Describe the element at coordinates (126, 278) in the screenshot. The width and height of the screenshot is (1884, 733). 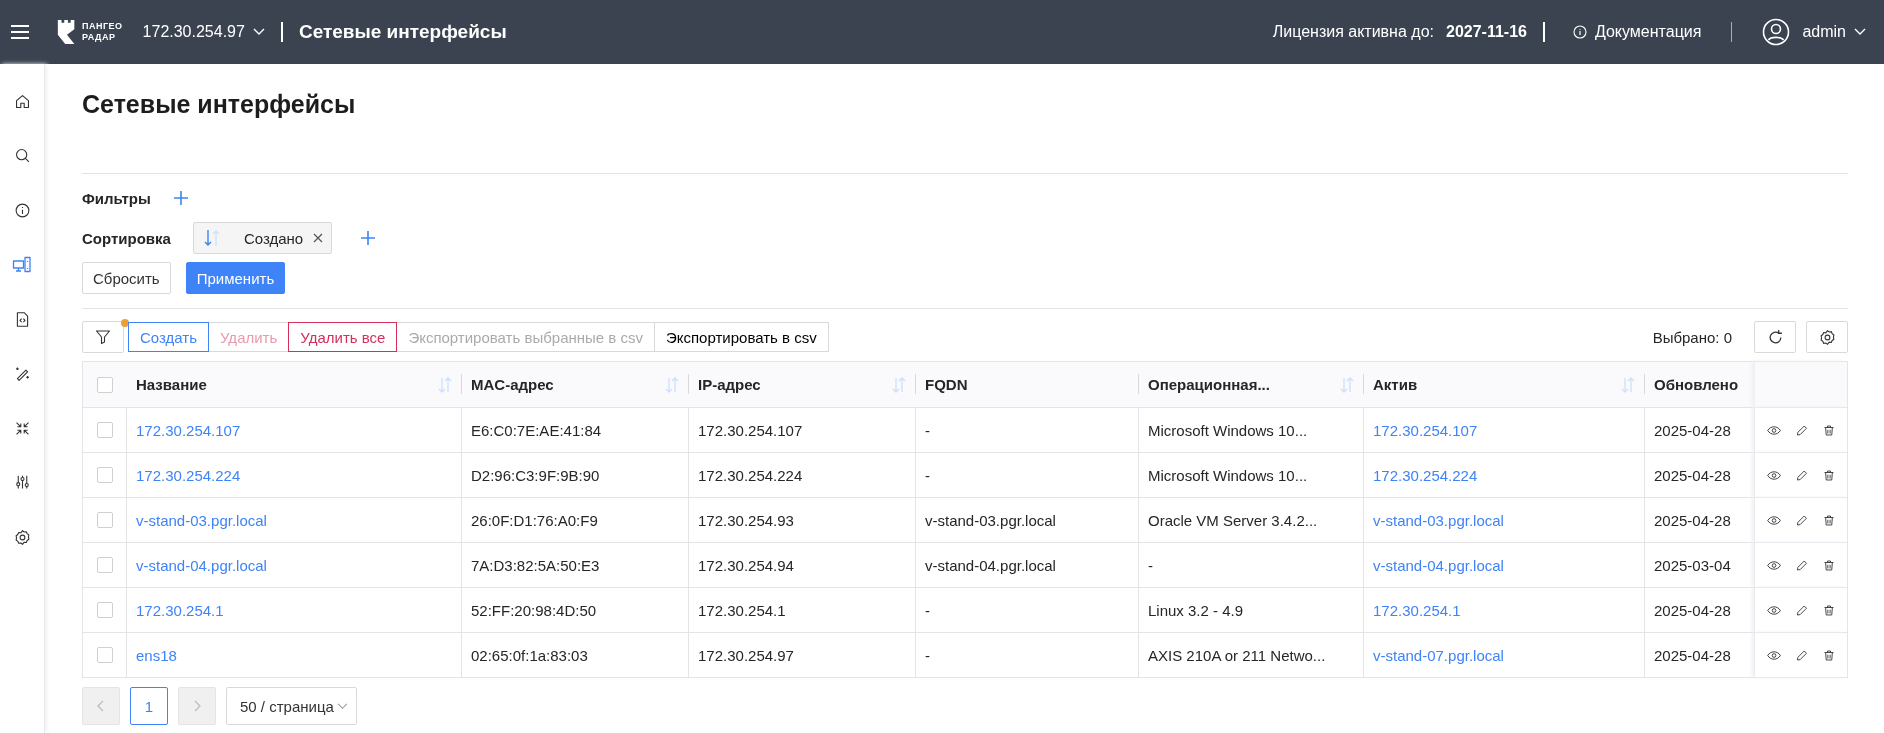
I see `reset-button: Сбросить` at that location.